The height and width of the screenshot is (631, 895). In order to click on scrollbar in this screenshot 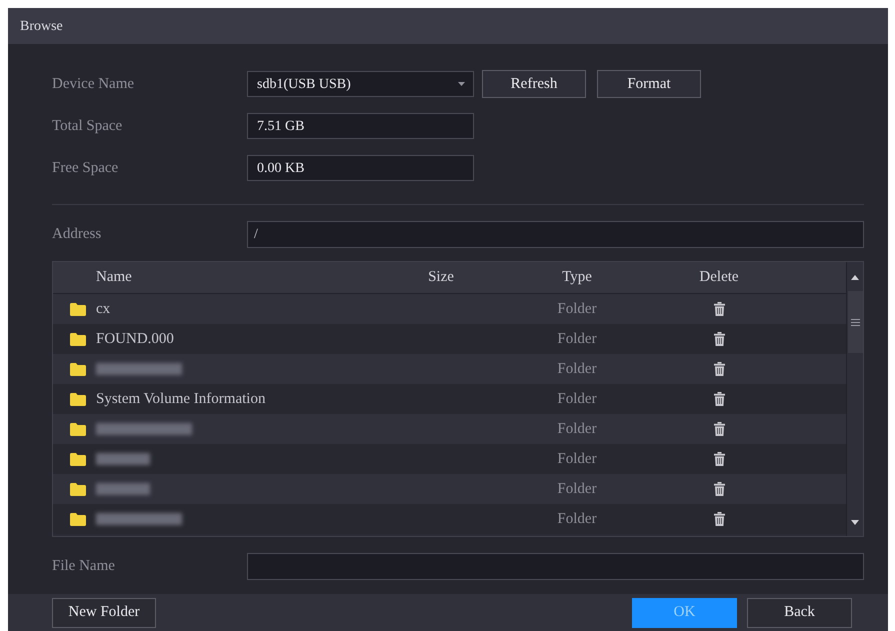, I will do `click(854, 399)`.